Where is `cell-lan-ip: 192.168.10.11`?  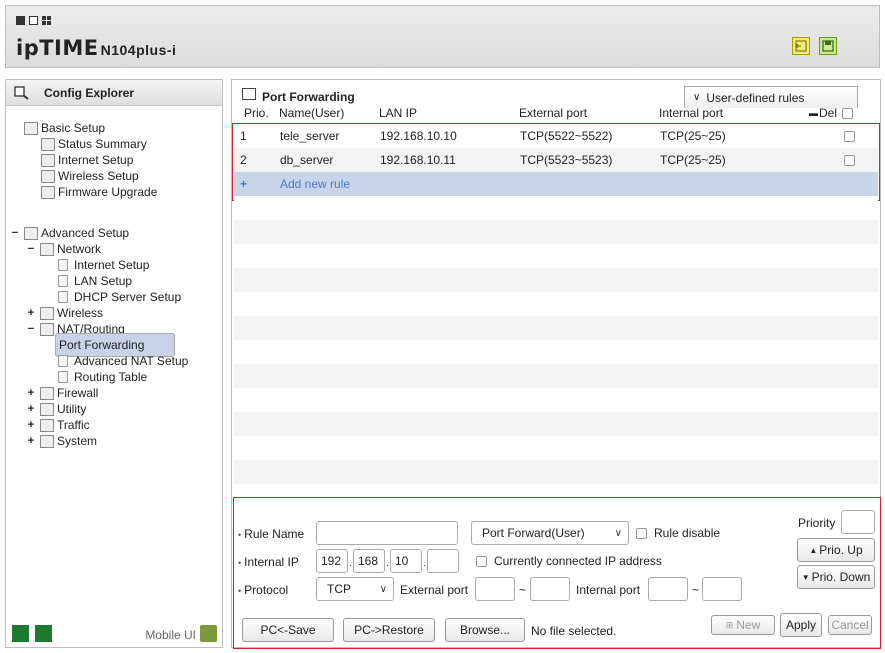
cell-lan-ip: 192.168.10.11 is located at coordinates (418, 160).